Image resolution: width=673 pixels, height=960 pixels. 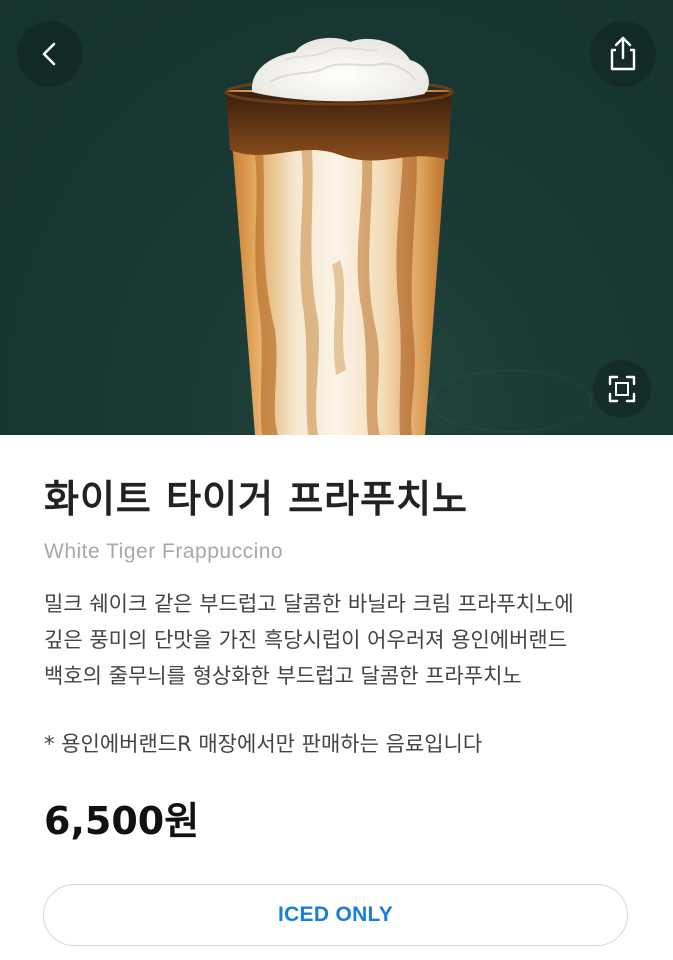 I want to click on drink-photo, so click(x=339, y=236).